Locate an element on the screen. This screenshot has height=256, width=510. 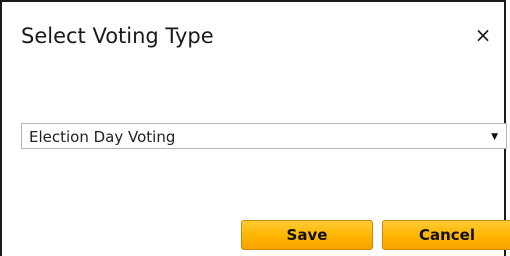
save-button: Save is located at coordinates (307, 235).